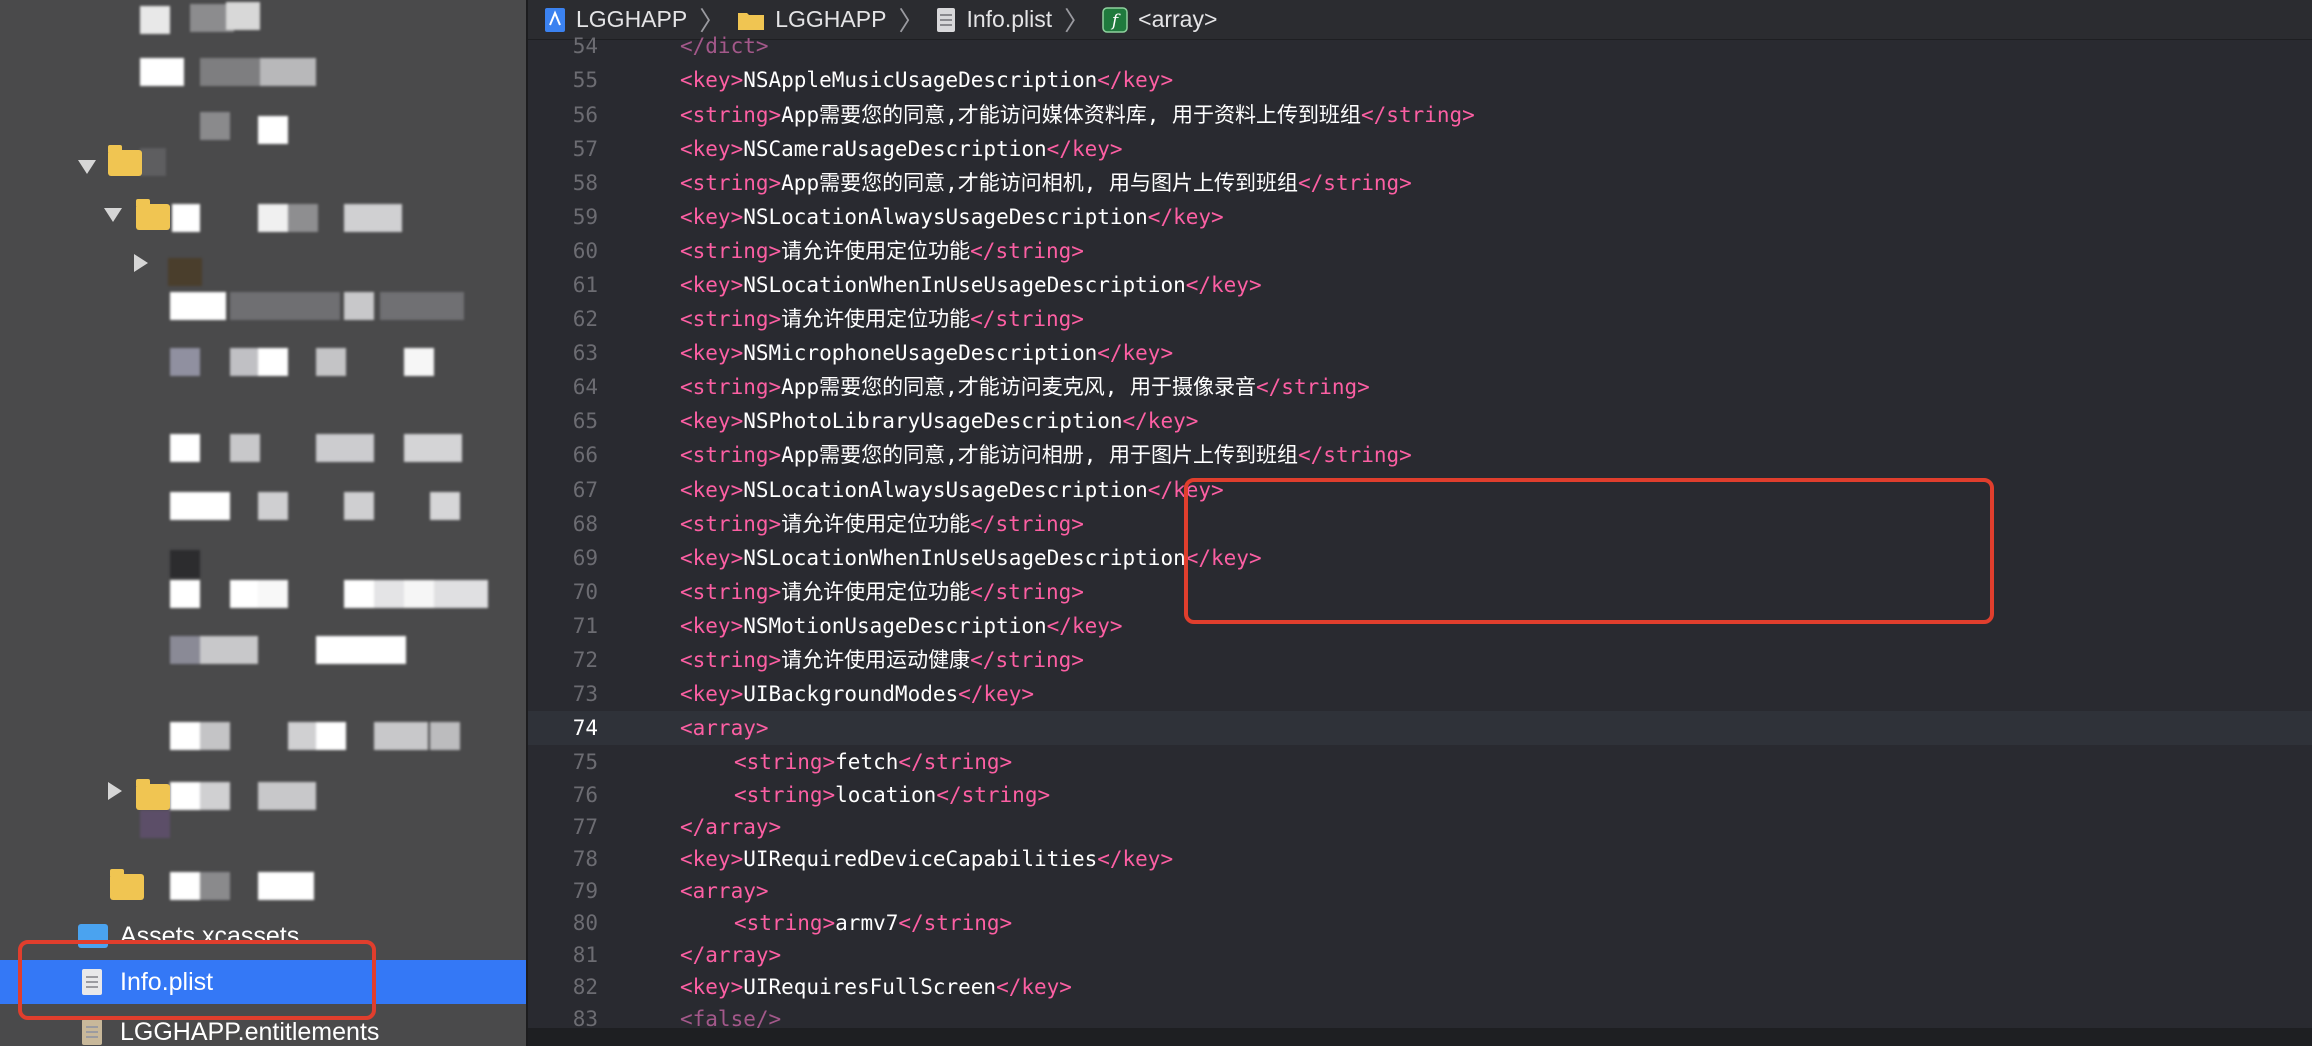  Describe the element at coordinates (901, 626) in the screenshot. I see `line-content: <key>NSMotionUsageDescription</key>` at that location.